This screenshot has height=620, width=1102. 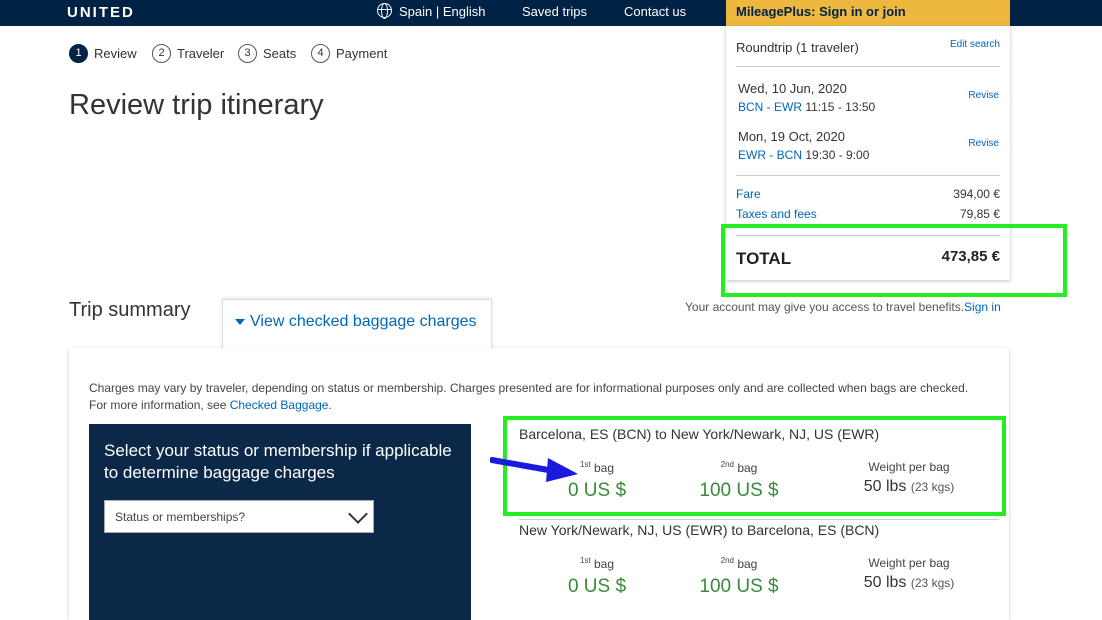 I want to click on step-review: 1 Review, so click(x=103, y=53).